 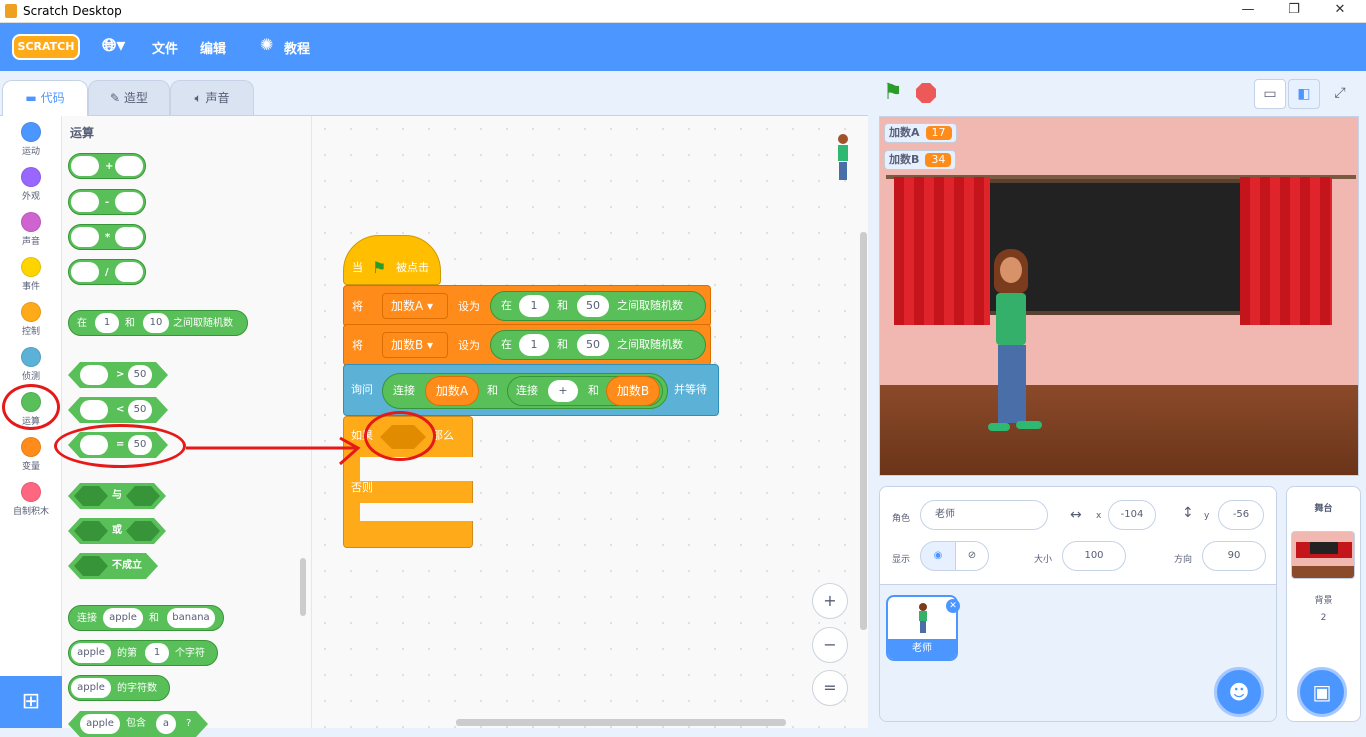 What do you see at coordinates (273, 451) in the screenshot?
I see `red-arrow-annotation` at bounding box center [273, 451].